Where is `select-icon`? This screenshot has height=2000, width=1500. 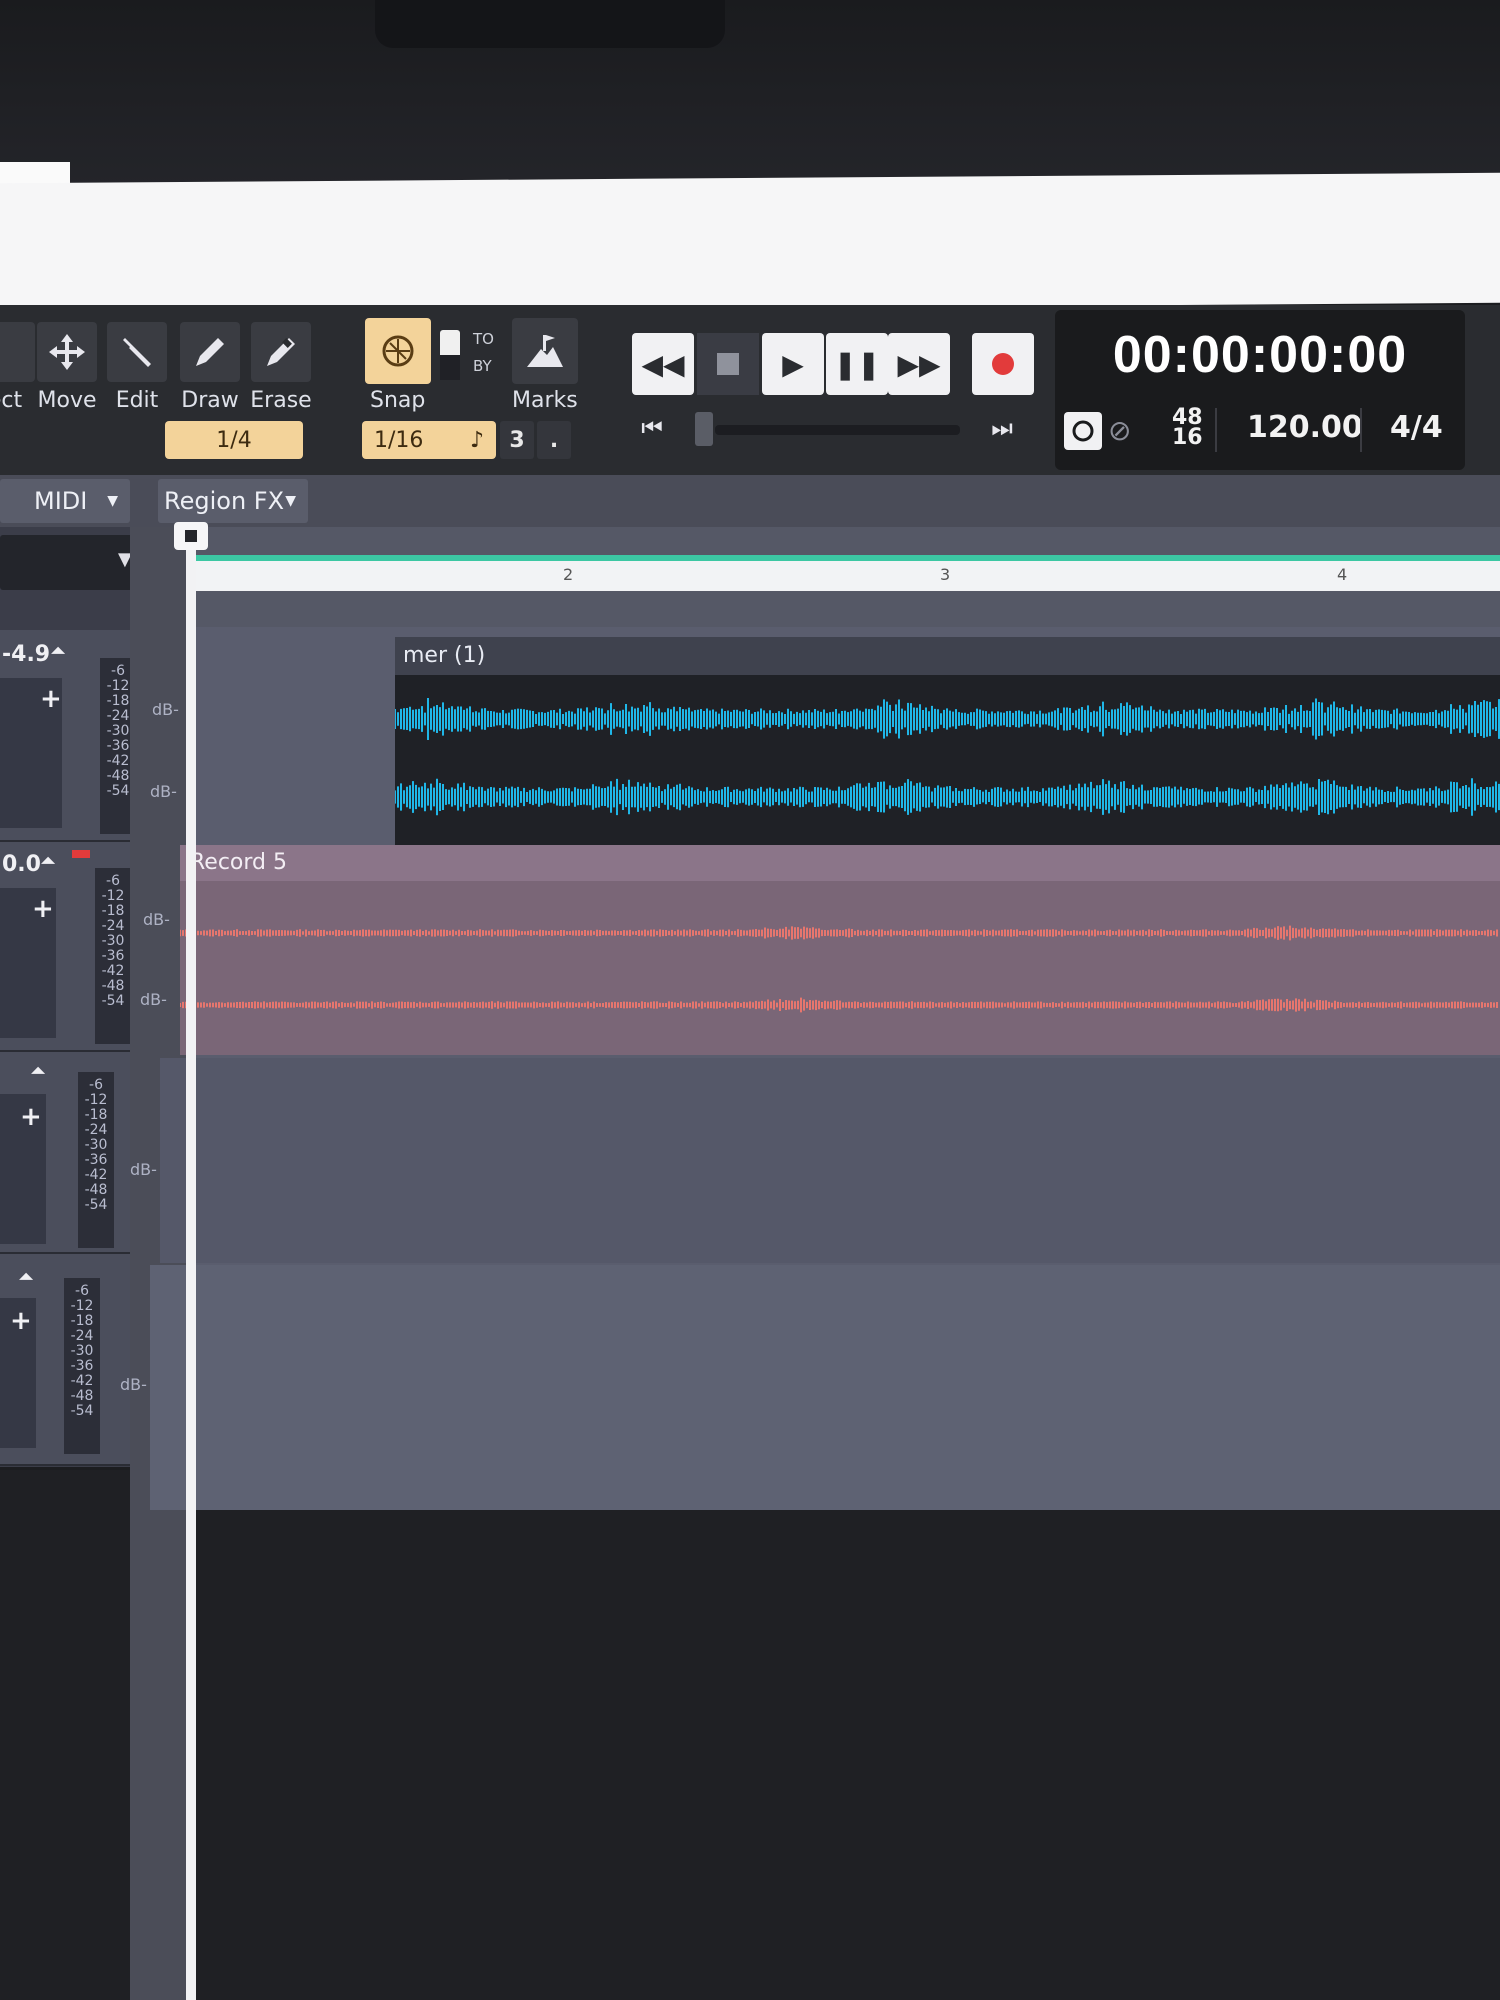
select-icon is located at coordinates (17, 352).